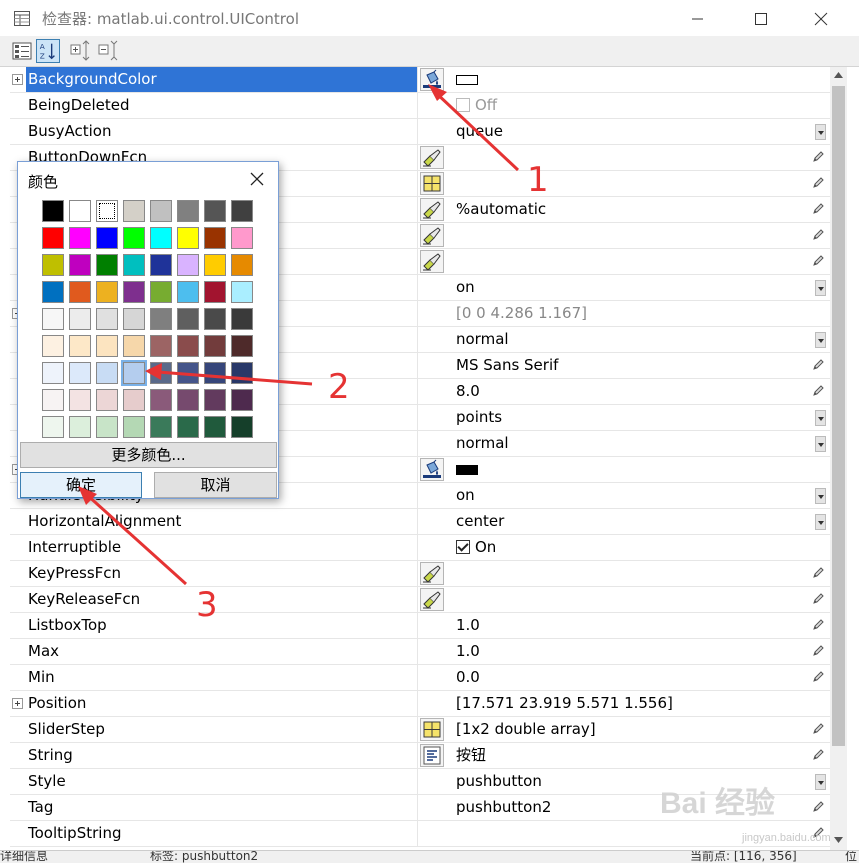 This screenshot has height=863, width=859. I want to click on scroll-down-icon, so click(838, 840).